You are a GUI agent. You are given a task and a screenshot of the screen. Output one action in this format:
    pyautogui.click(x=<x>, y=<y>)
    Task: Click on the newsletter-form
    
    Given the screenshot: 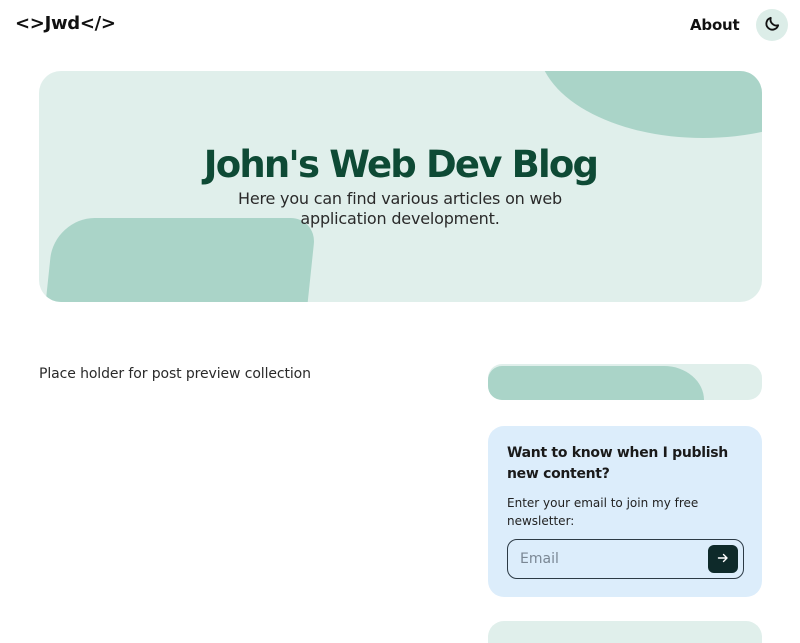 What is the action you would take?
    pyautogui.click(x=625, y=559)
    